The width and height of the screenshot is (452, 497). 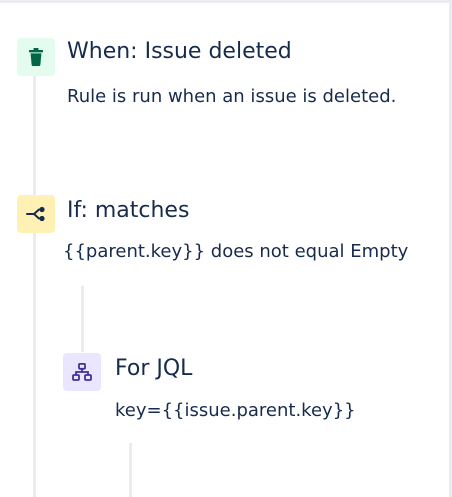 I want to click on hierarchy-icon, so click(x=82, y=372).